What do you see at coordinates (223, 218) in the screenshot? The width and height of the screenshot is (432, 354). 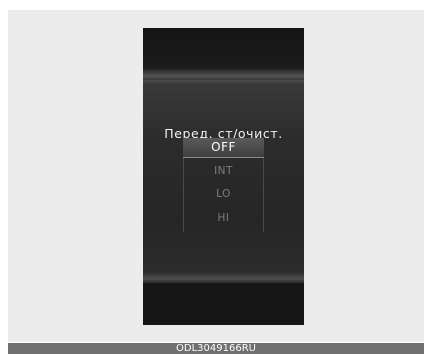 I see `option-hi: HI` at bounding box center [223, 218].